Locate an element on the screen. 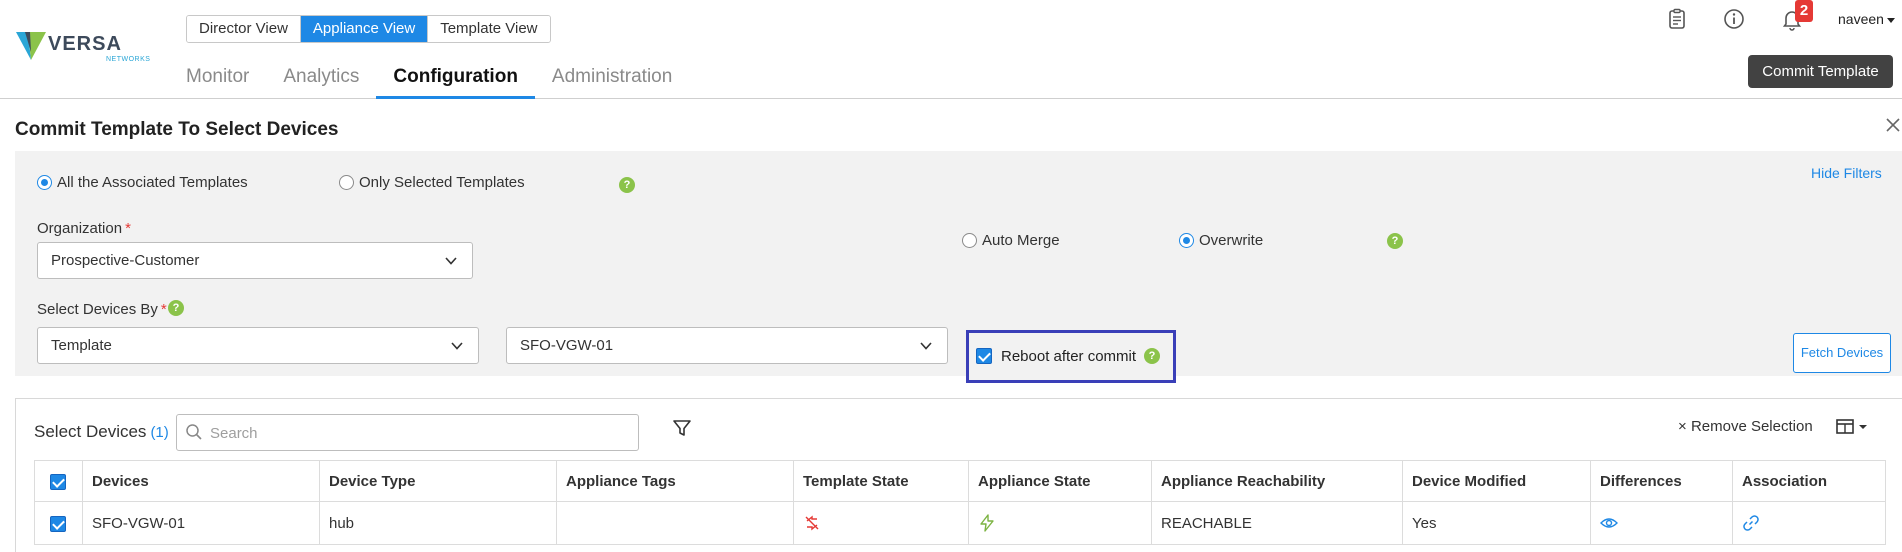 This screenshot has height=552, width=1902. select-devices-by-value: Template is located at coordinates (81, 345).